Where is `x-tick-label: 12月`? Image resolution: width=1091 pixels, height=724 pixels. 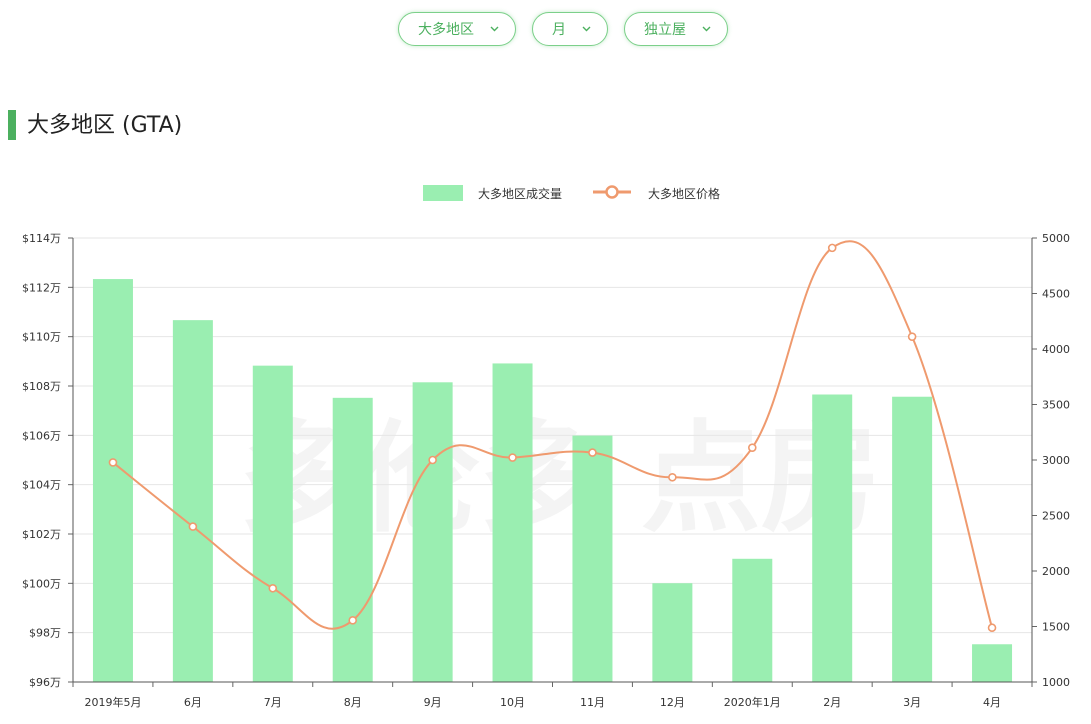 x-tick-label: 12月 is located at coordinates (672, 702).